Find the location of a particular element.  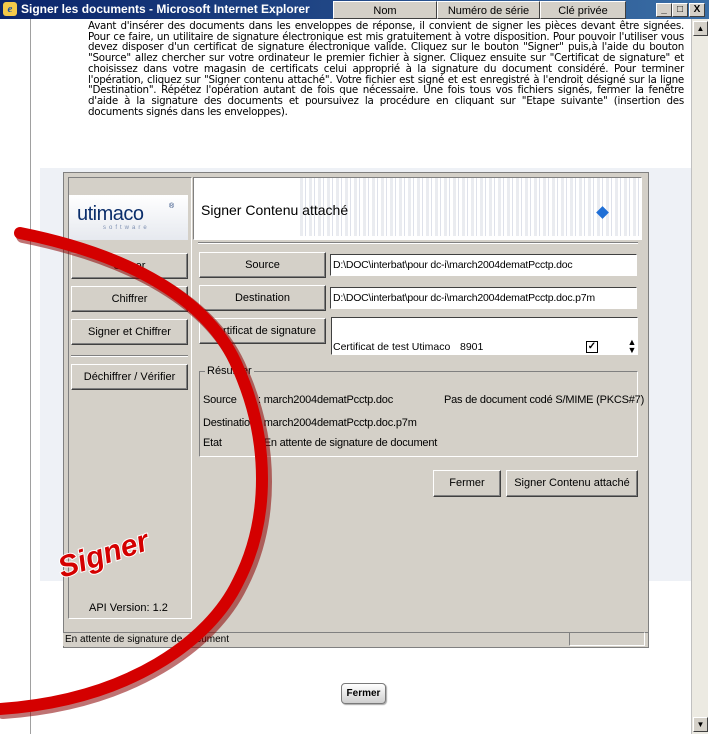

api-version: API Version: 1.2 is located at coordinates (128, 608).